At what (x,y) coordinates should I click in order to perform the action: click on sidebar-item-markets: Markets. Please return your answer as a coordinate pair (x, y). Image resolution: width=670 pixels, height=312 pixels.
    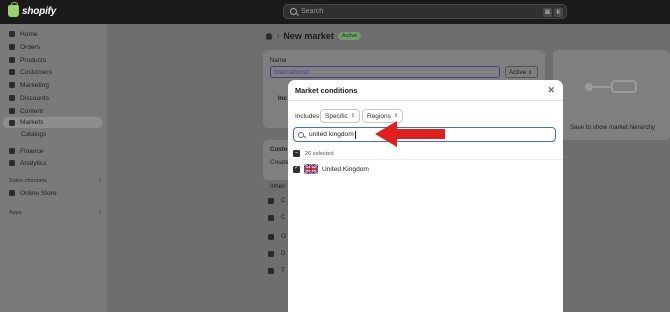
    Looking at the image, I should click on (52, 122).